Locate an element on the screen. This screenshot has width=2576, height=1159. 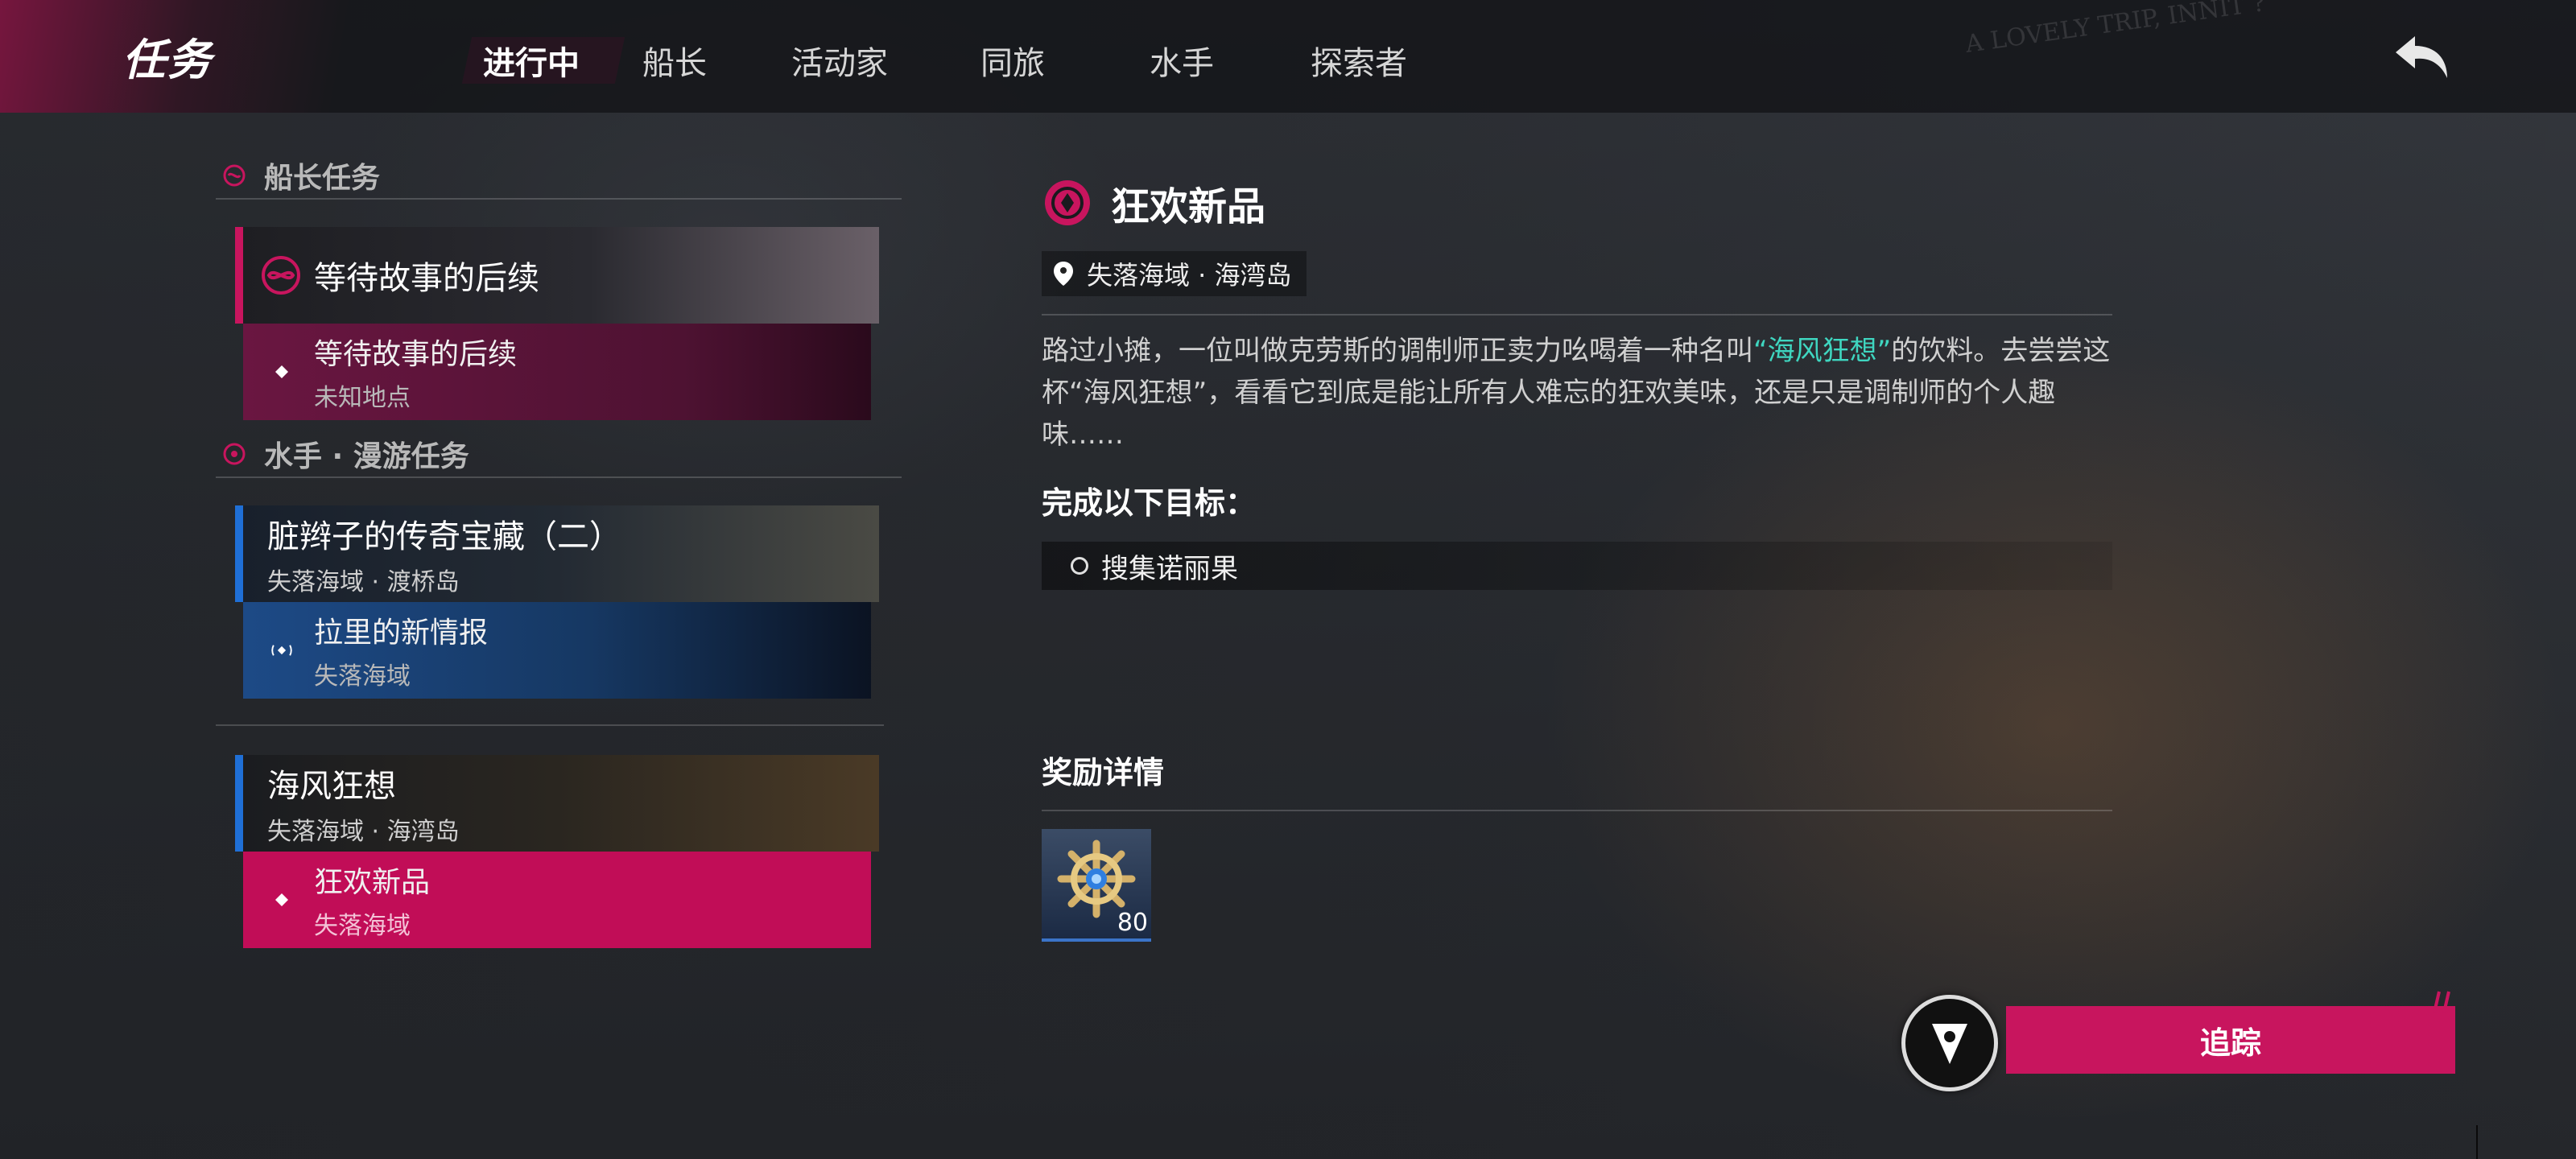
section-title: 水手 · 漫游任务 is located at coordinates (366, 456).